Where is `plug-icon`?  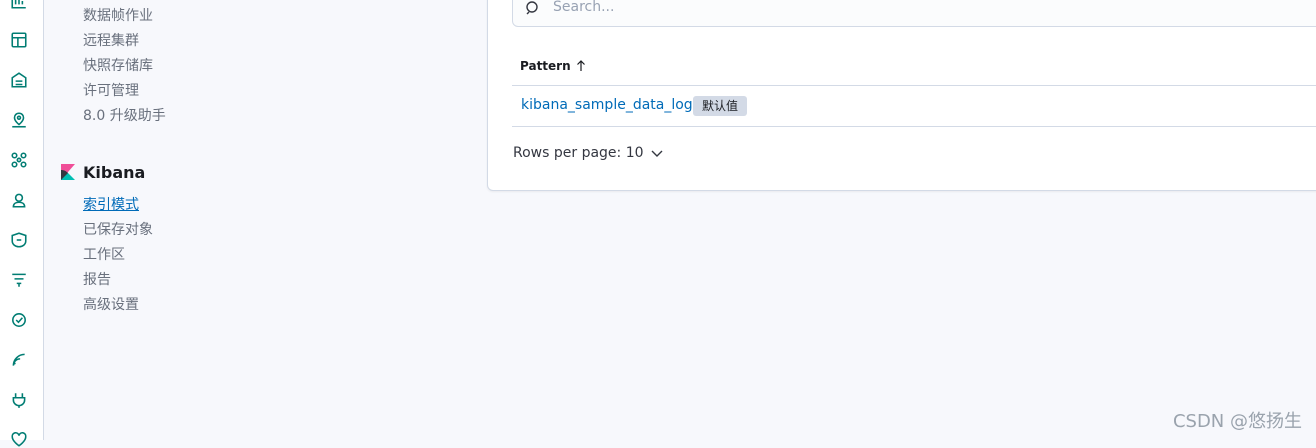 plug-icon is located at coordinates (19, 400).